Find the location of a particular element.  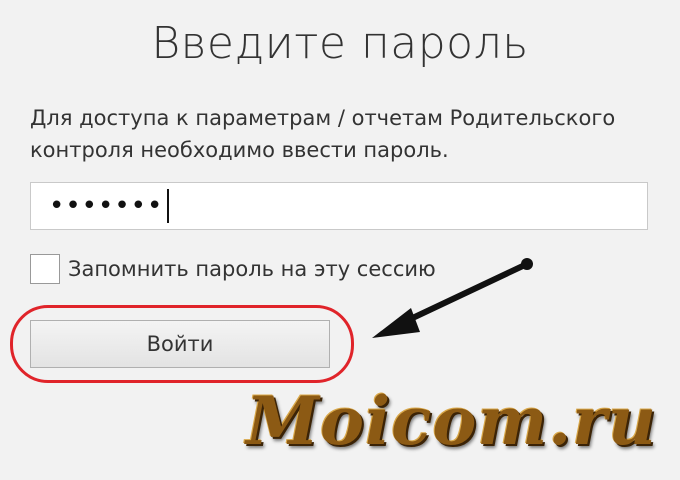

arrow-head is located at coordinates (396, 323).